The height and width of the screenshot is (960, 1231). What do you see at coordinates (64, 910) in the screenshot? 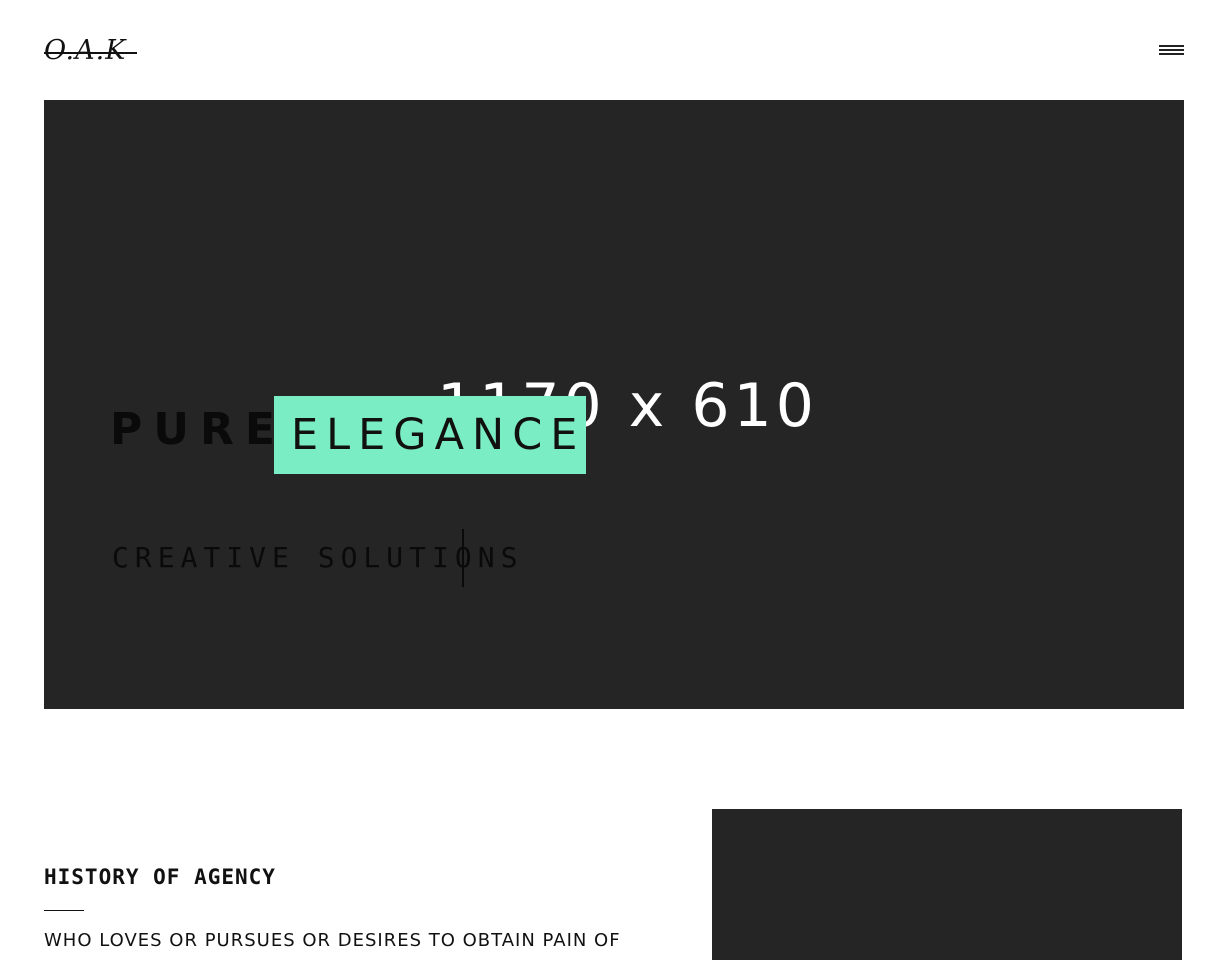
I see `title-divider` at bounding box center [64, 910].